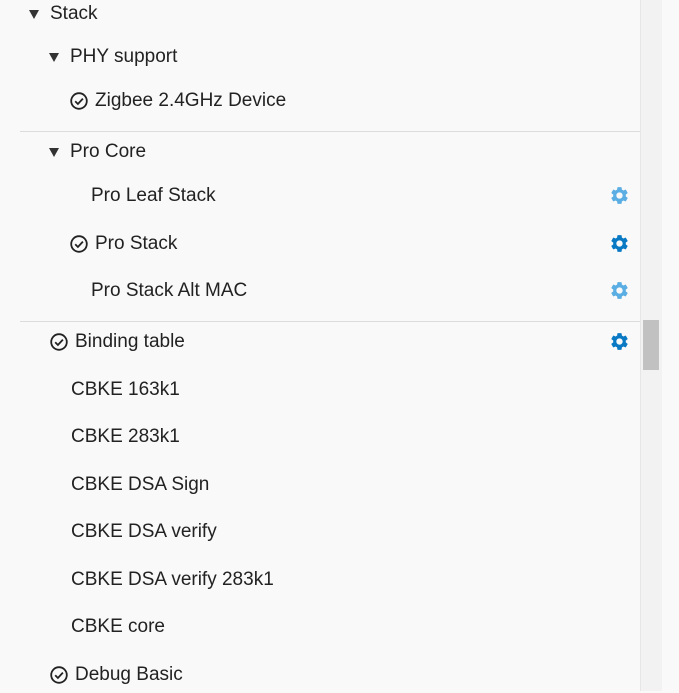 The width and height of the screenshot is (679, 693). I want to click on vertical-scrollbar, so click(651, 345).